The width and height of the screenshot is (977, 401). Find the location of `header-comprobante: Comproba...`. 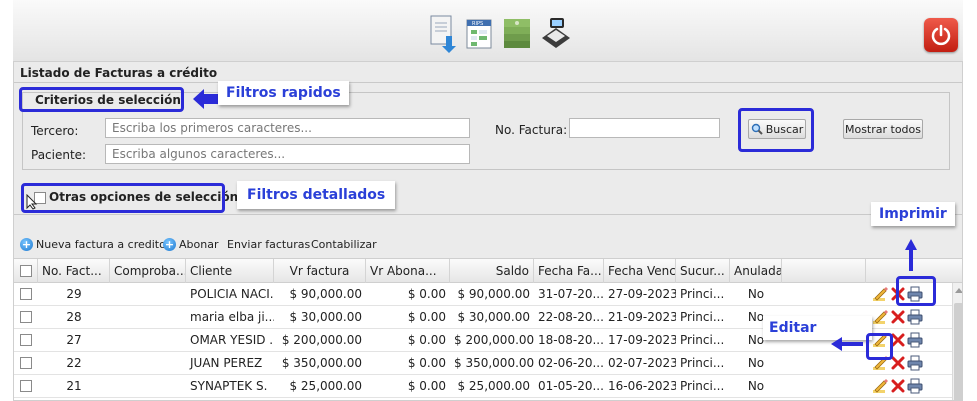

header-comprobante: Comproba... is located at coordinates (148, 271).